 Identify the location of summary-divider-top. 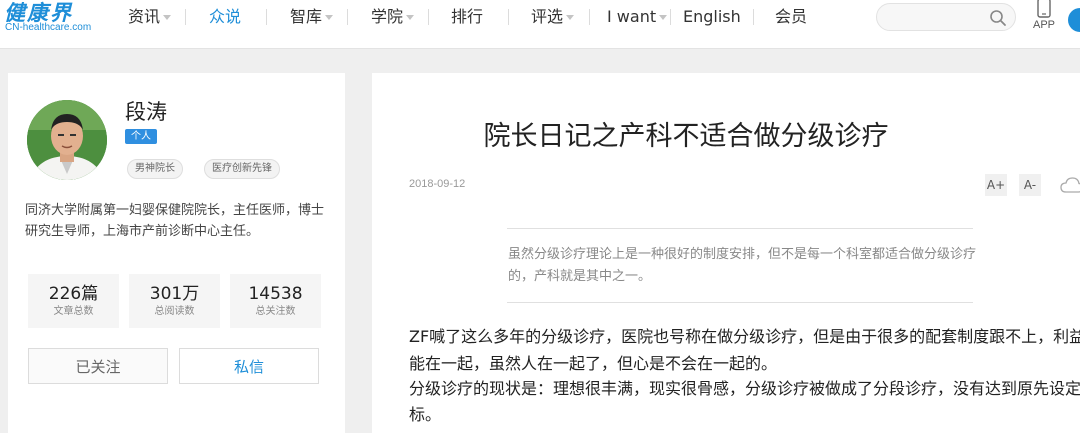
(740, 228).